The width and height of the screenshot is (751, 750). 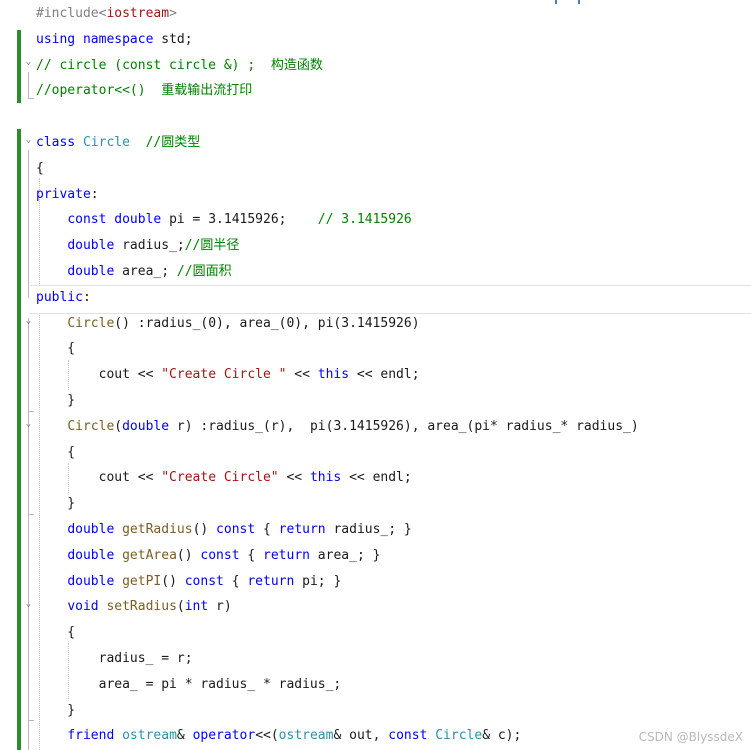 What do you see at coordinates (91, 736) in the screenshot?
I see `keyword-token: friend` at bounding box center [91, 736].